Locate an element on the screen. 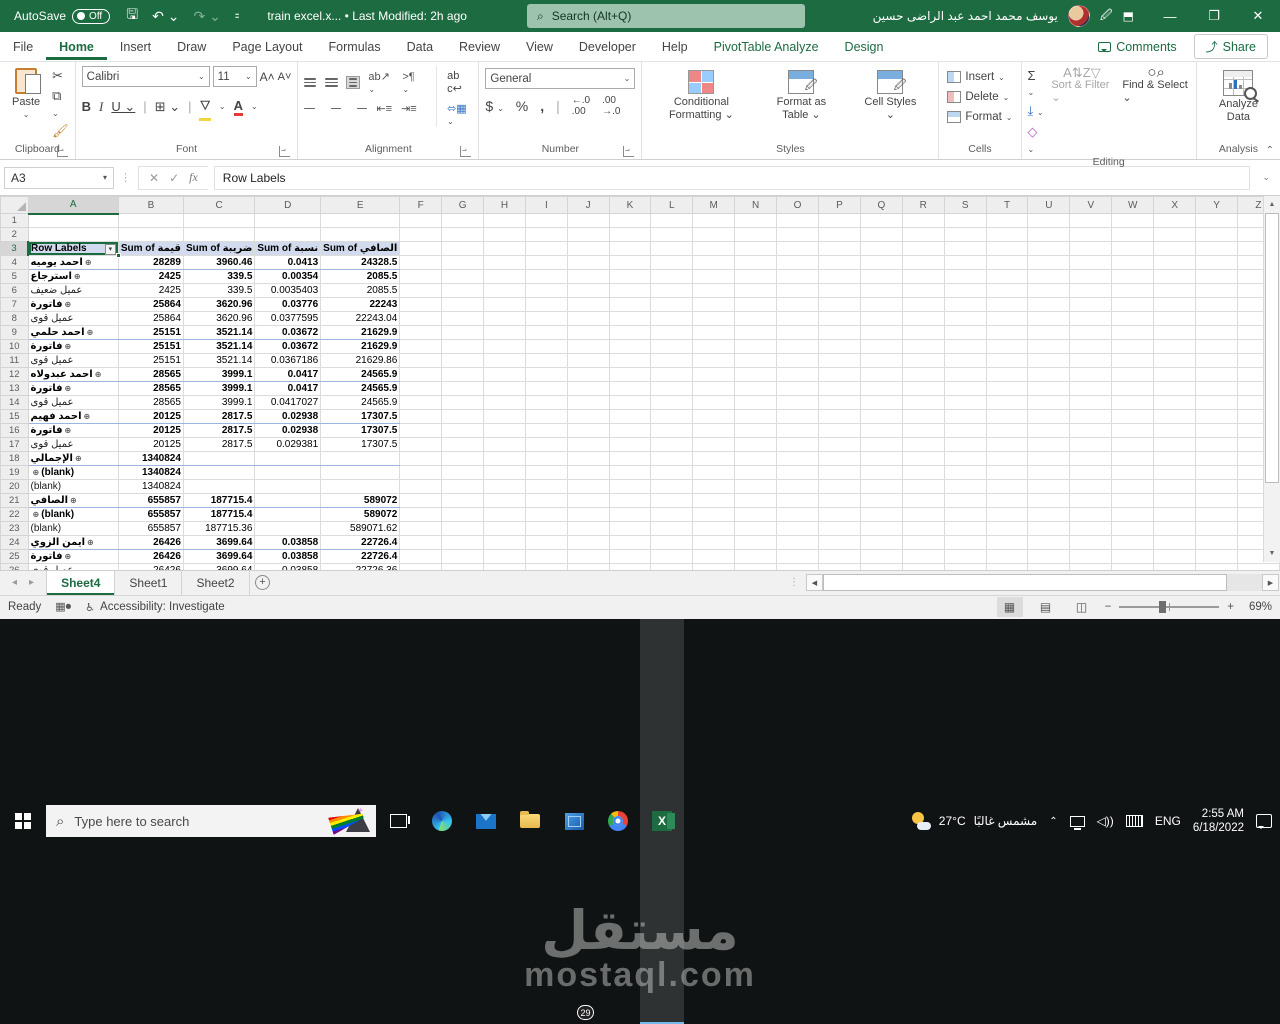 This screenshot has width=1280, height=1024. cell-W25 is located at coordinates (1133, 556).